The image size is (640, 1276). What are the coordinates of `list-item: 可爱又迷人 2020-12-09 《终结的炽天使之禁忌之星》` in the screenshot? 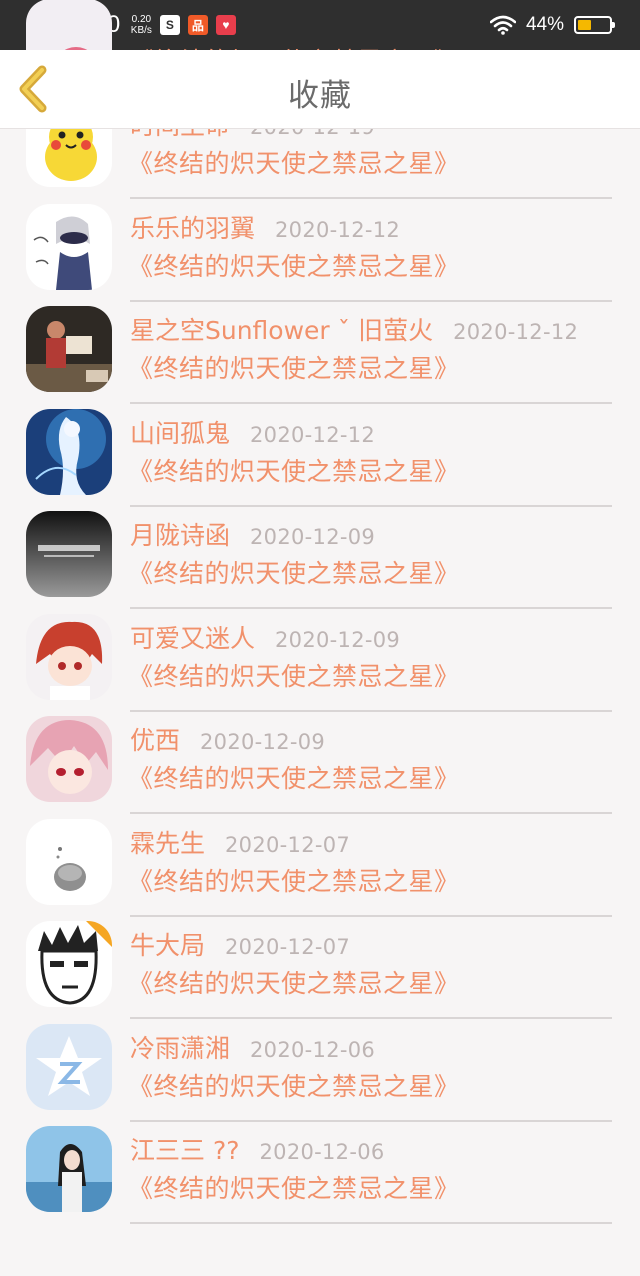 It's located at (320, 653).